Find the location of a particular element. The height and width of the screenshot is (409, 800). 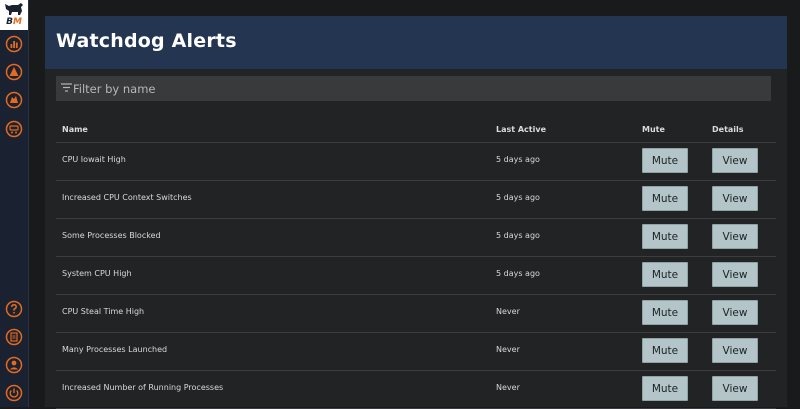

sidebar: BM is located at coordinates (14, 203).